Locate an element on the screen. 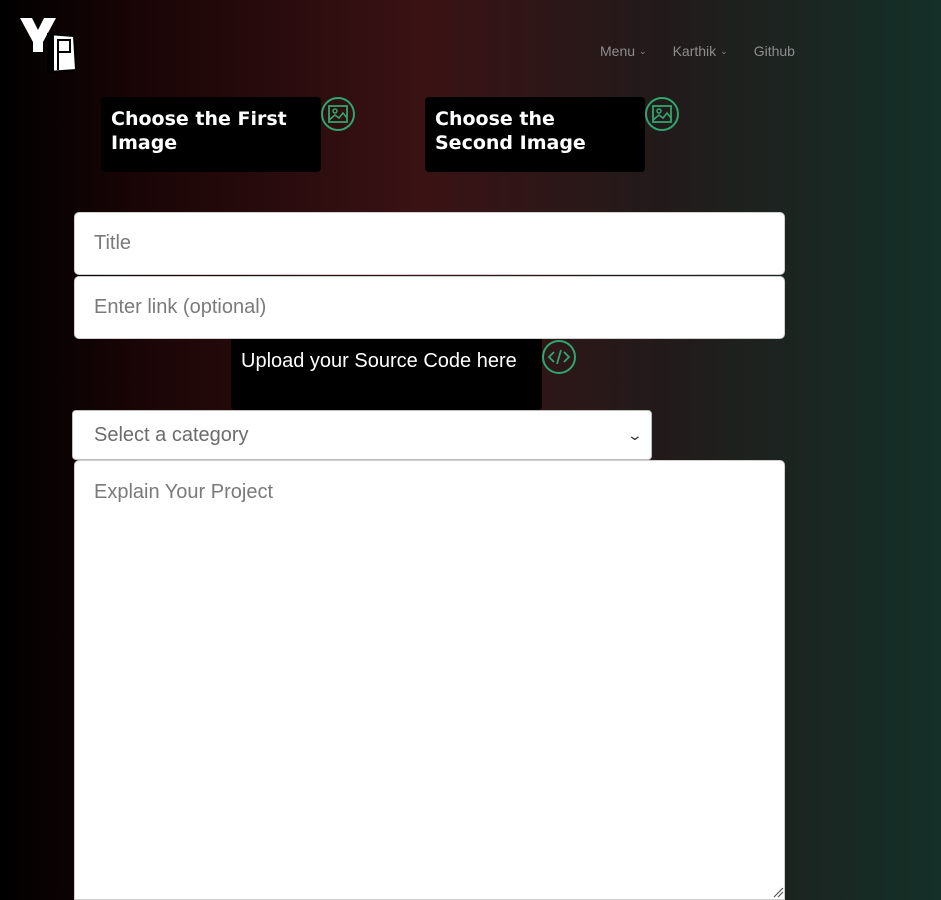 This screenshot has height=900, width=941. choose-first-image-button: Choose the First Image is located at coordinates (211, 134).